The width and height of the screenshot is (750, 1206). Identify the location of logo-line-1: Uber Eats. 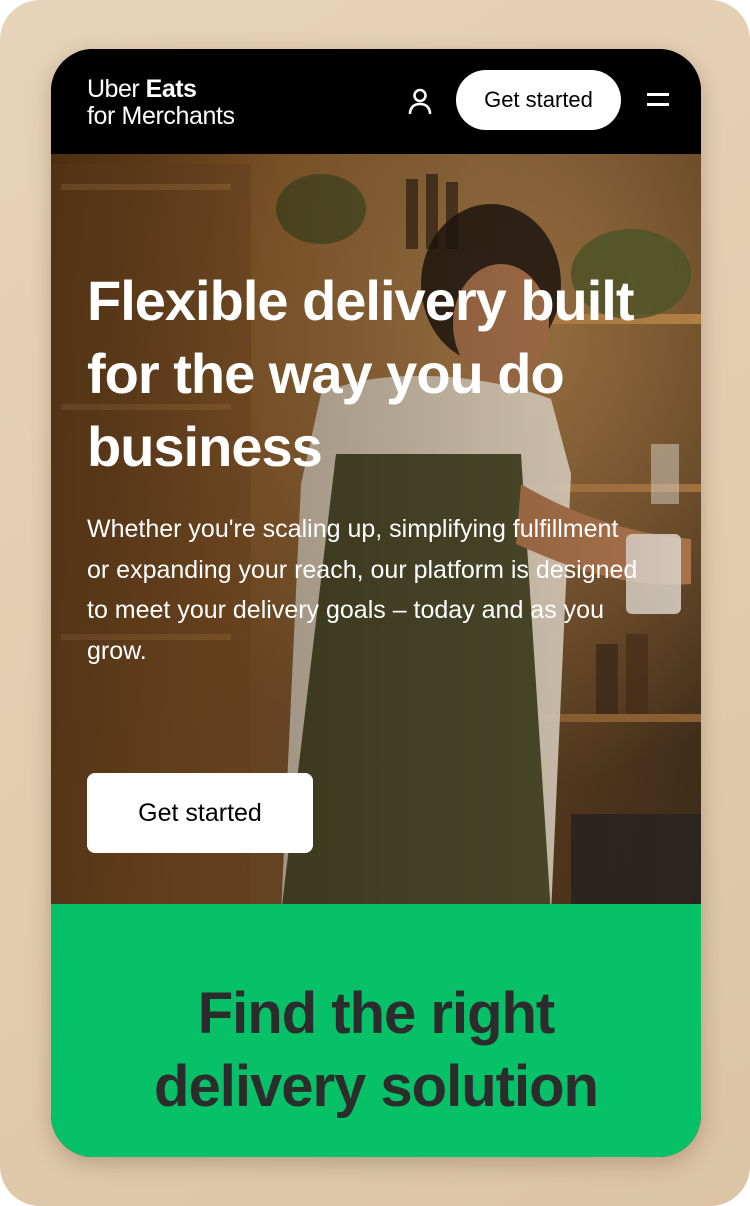
(161, 89).